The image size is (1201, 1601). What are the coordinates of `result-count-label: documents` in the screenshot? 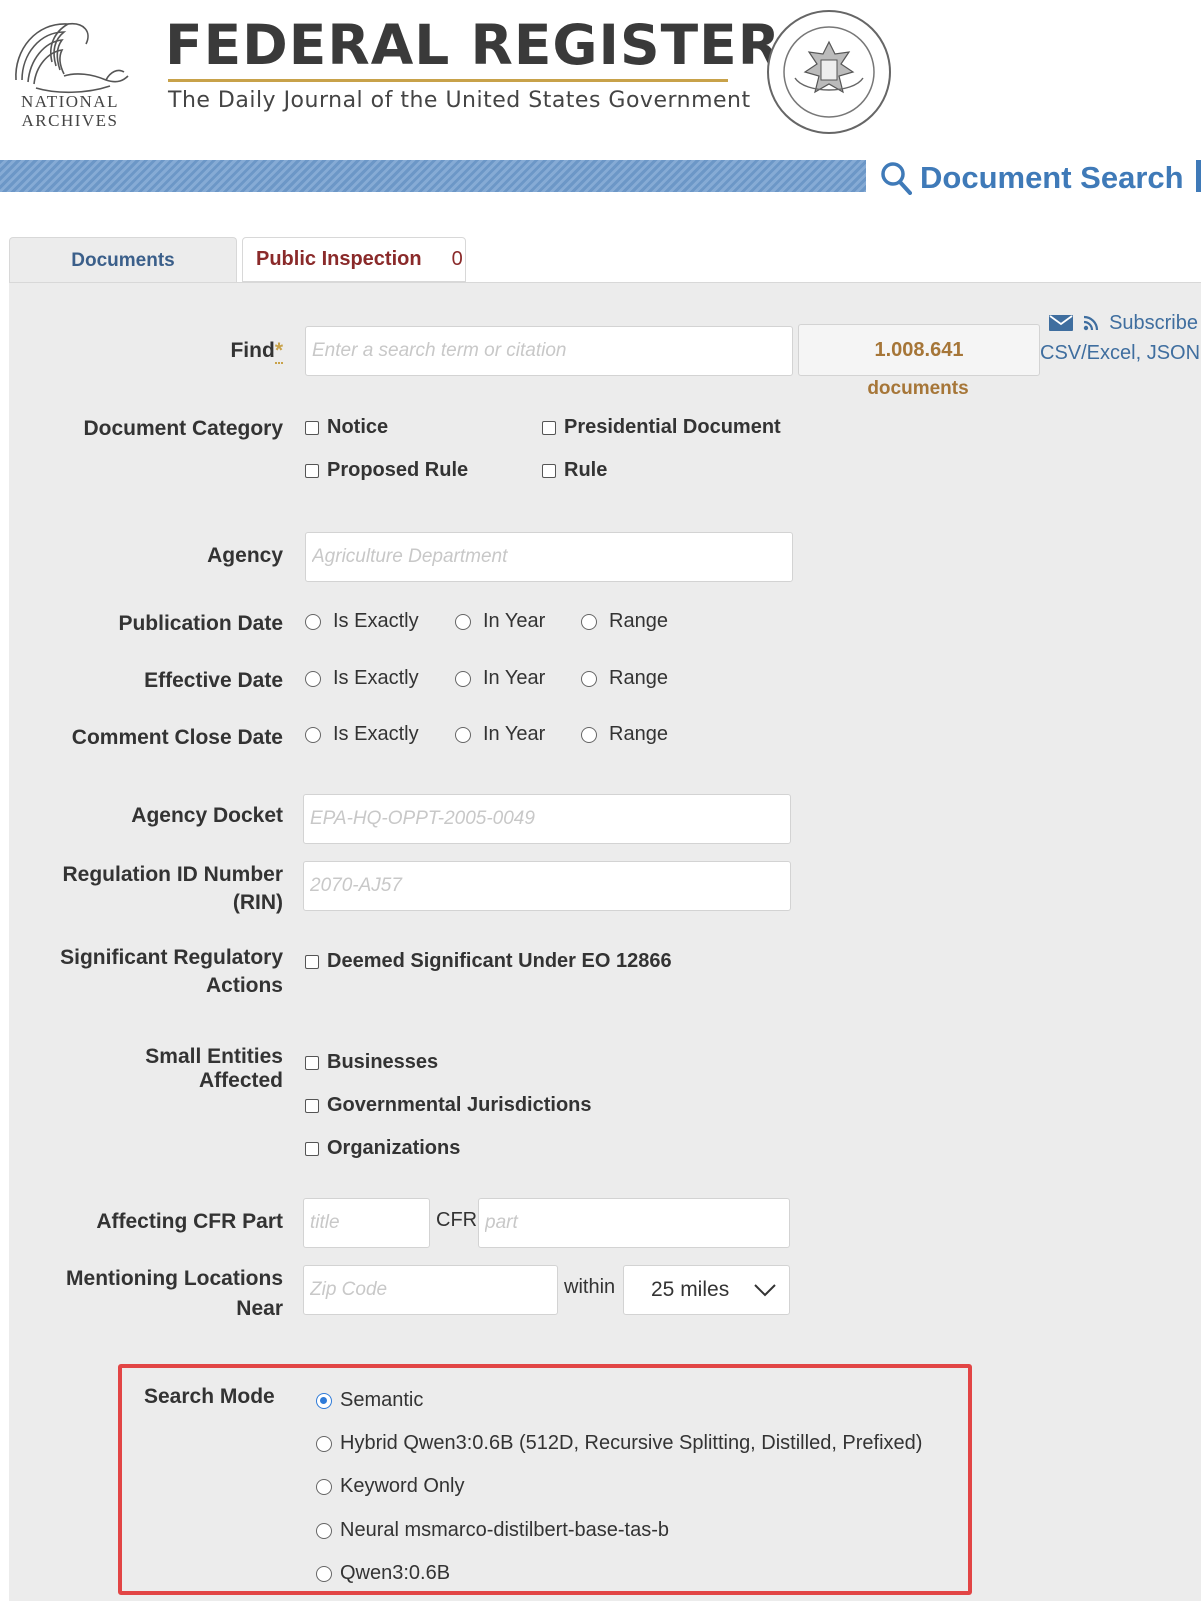 It's located at (918, 388).